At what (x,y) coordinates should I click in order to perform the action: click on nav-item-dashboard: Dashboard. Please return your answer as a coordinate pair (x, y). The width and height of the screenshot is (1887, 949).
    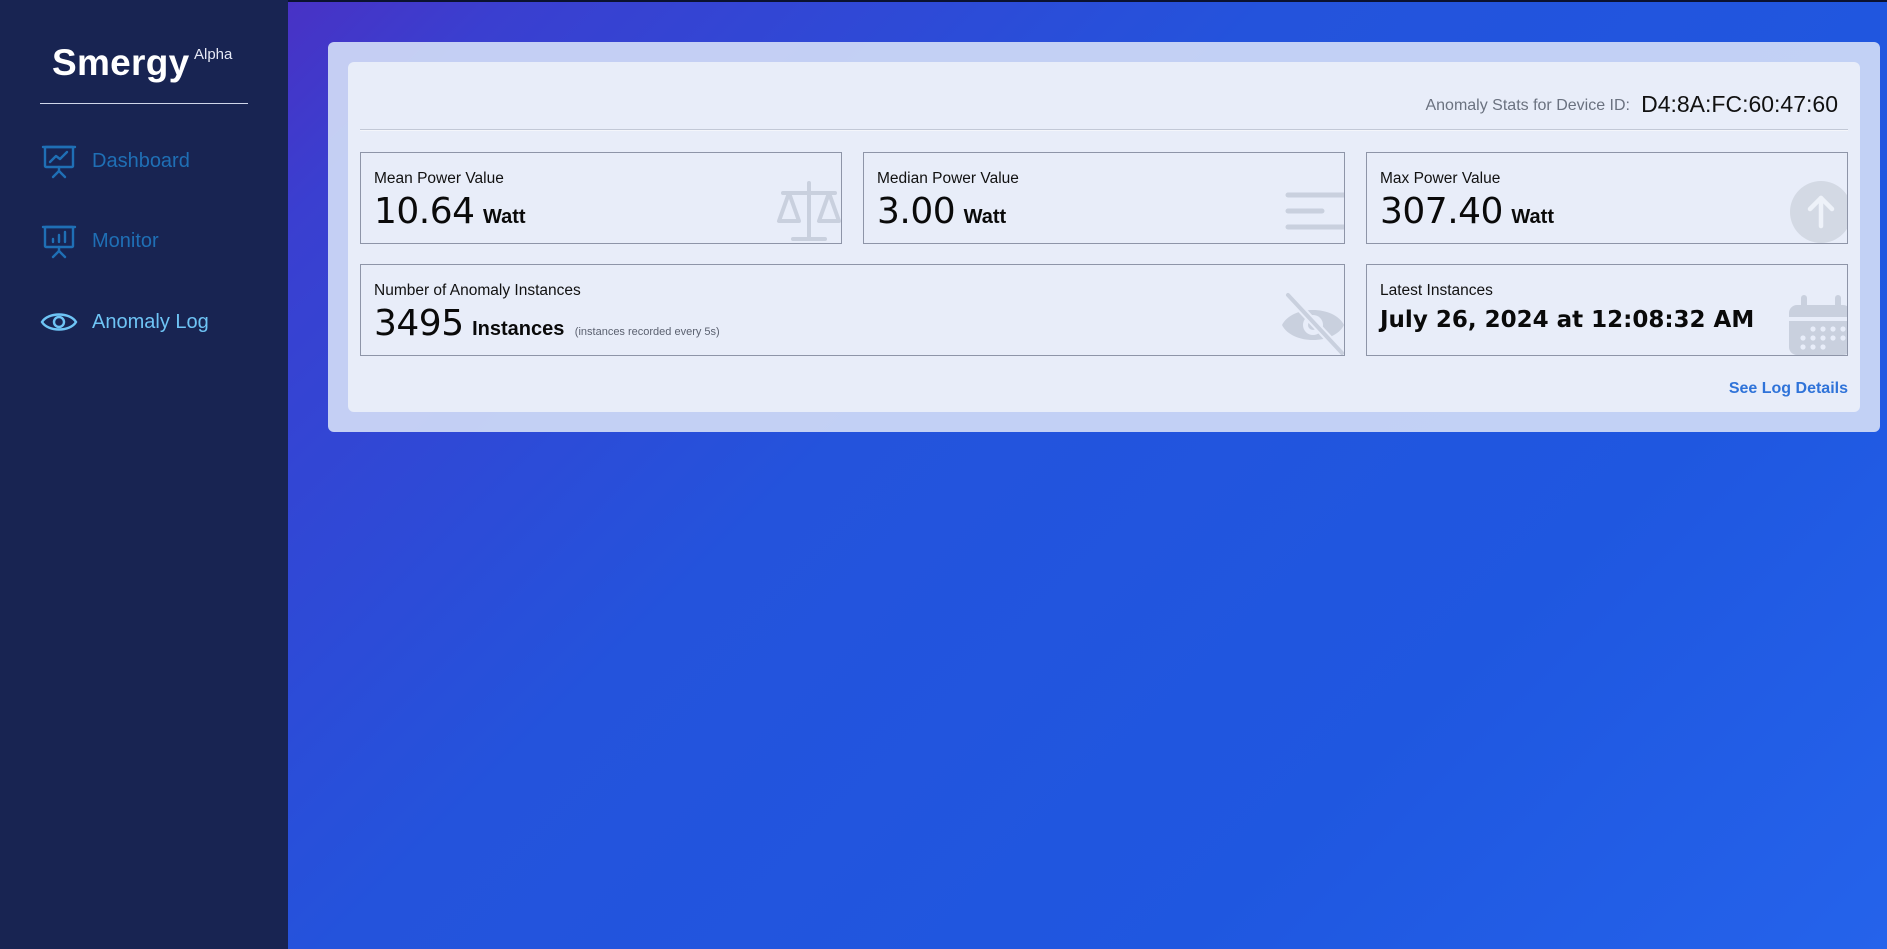
    Looking at the image, I should click on (155, 161).